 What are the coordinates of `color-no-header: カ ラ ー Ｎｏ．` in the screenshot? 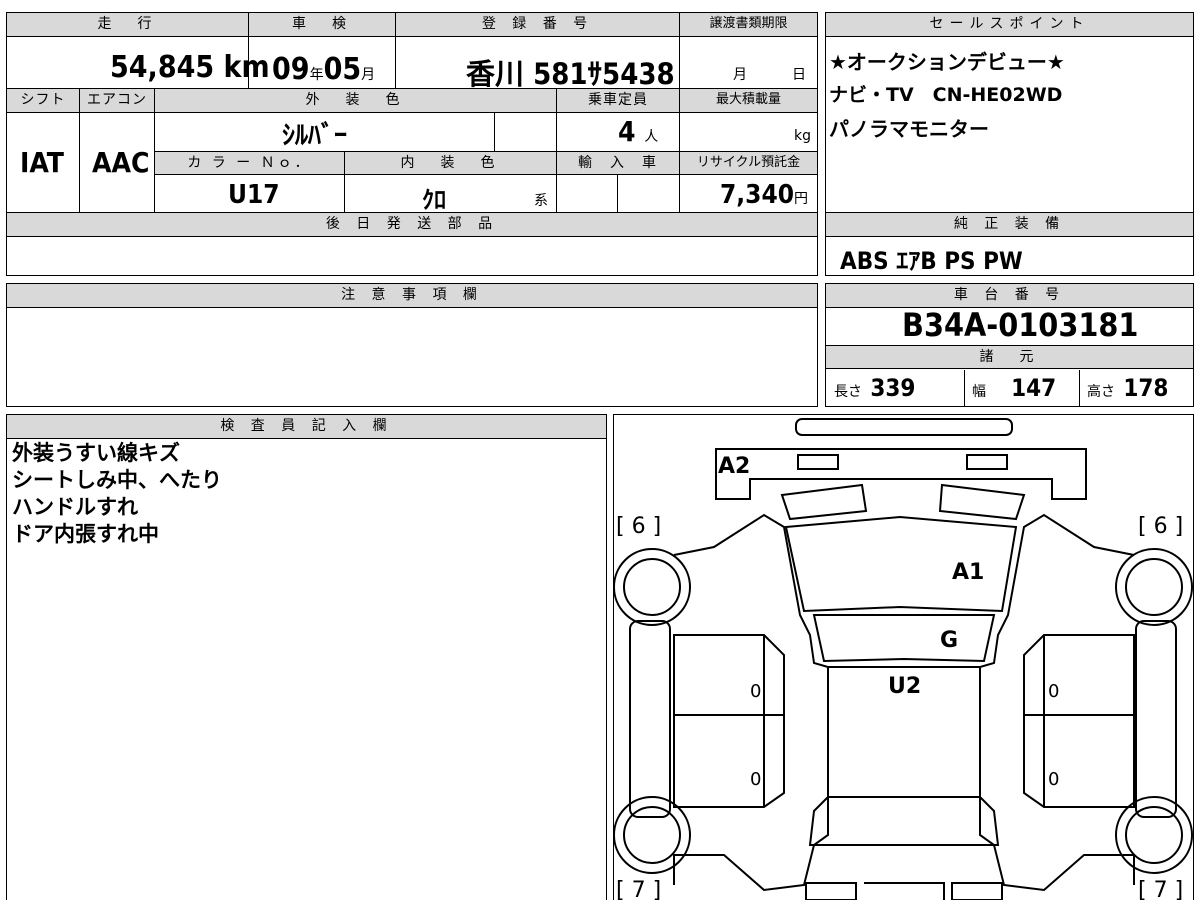 It's located at (249, 163).